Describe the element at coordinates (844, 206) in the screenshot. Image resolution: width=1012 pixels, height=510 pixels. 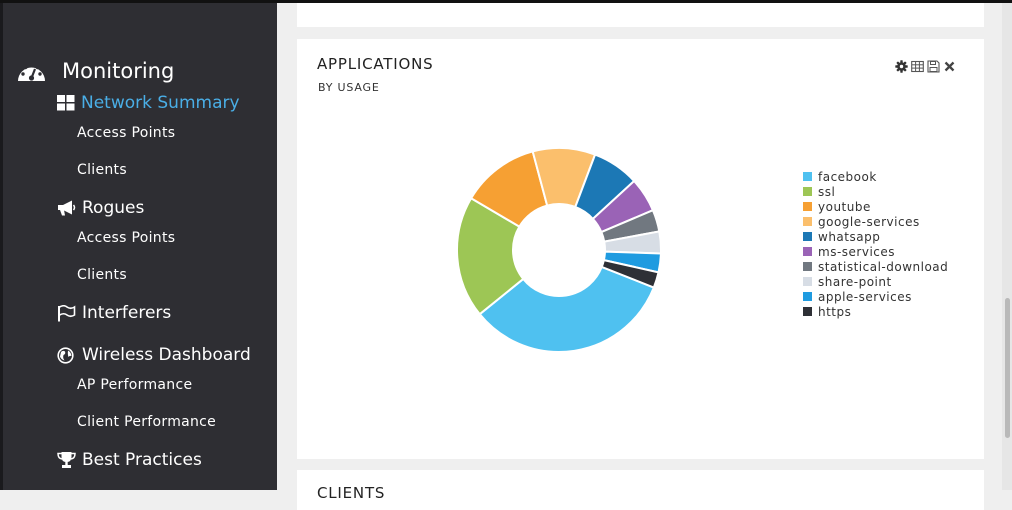
I see `legend-label: youtube` at that location.